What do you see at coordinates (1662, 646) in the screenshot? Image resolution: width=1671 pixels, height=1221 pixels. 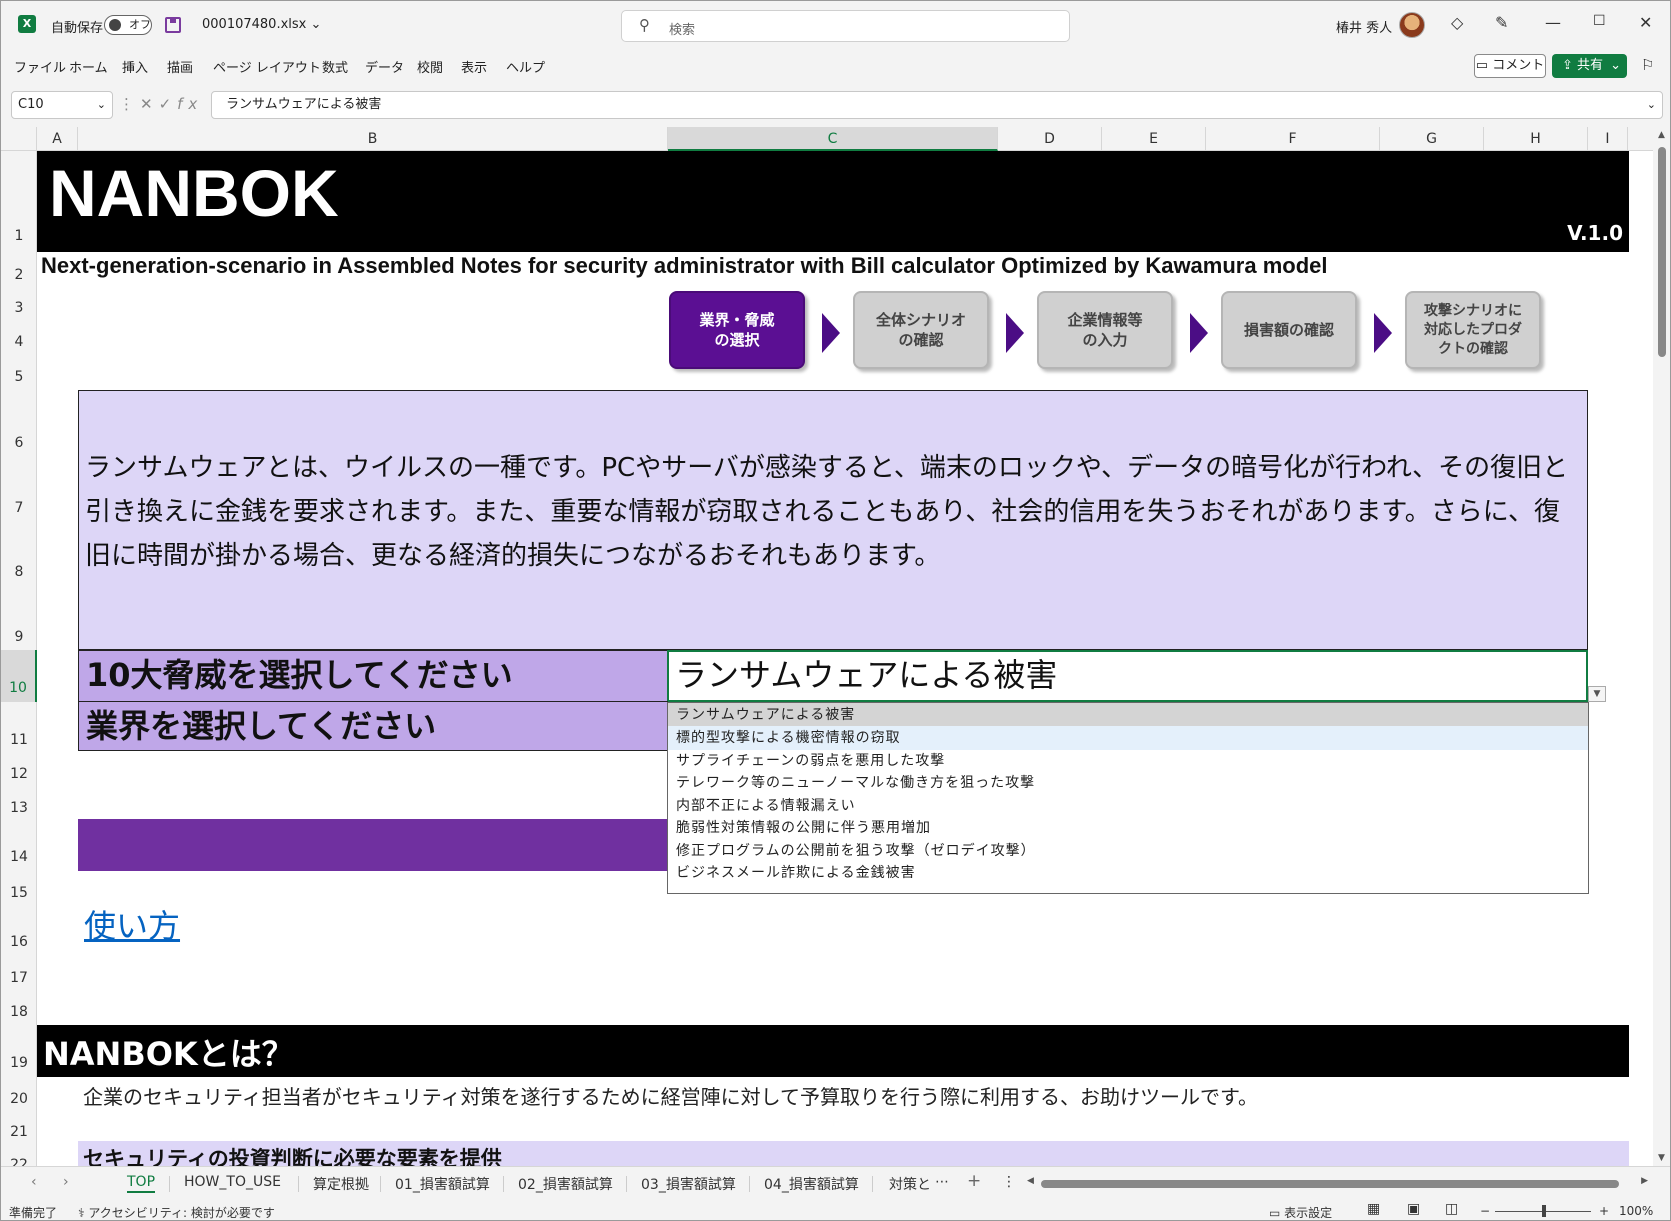 I see `vertical-scrollbar: ▲ ▼` at bounding box center [1662, 646].